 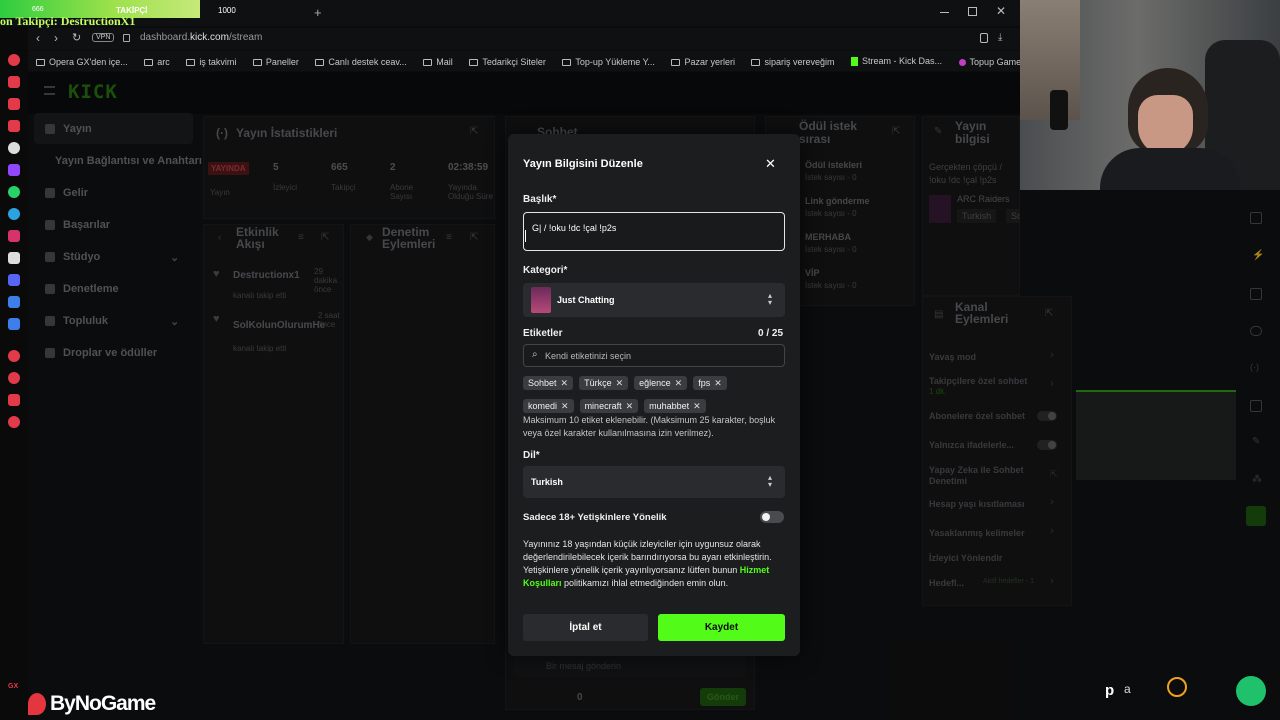 I want to click on reload-icon: ↻, so click(x=76, y=37).